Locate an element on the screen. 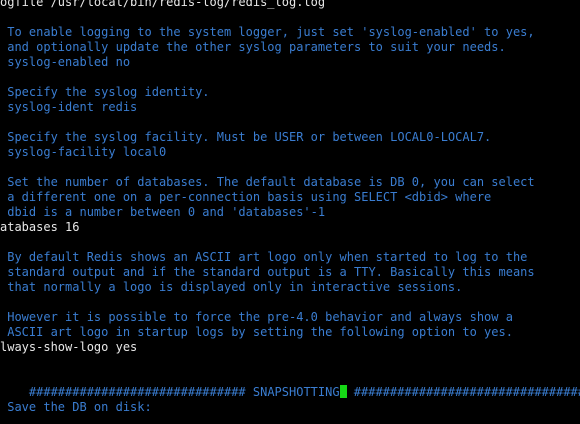 The width and height of the screenshot is (580, 424). terminal-line: atabases 16 is located at coordinates (40, 227).